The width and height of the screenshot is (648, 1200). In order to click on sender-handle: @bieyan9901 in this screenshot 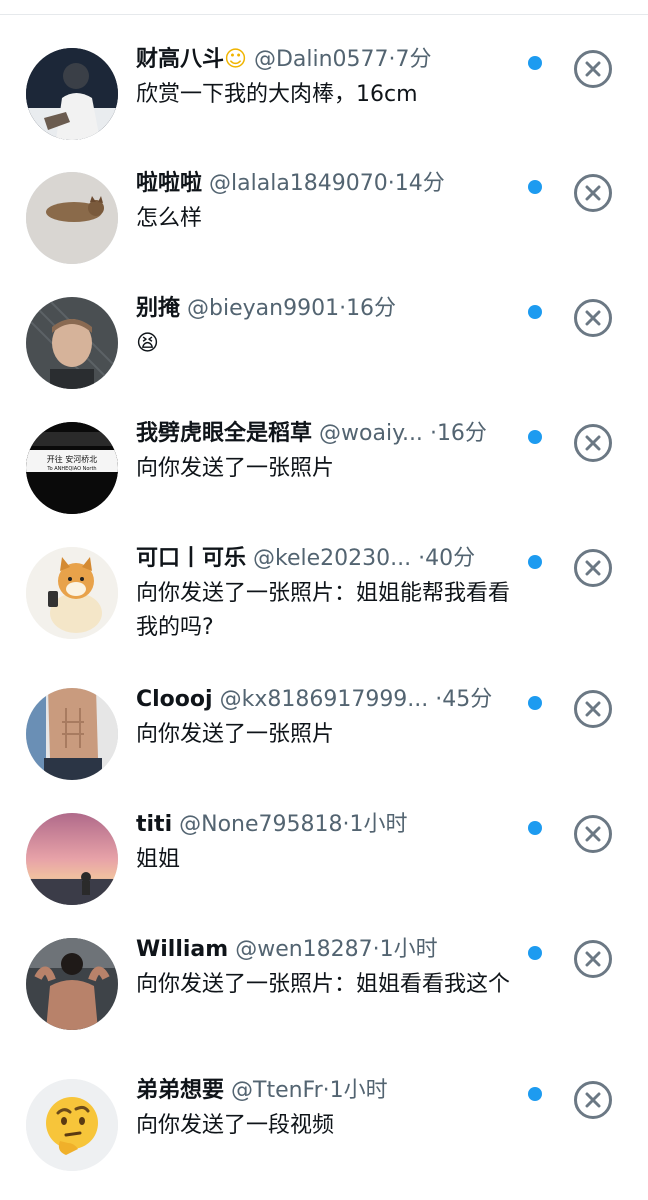, I will do `click(263, 308)`.